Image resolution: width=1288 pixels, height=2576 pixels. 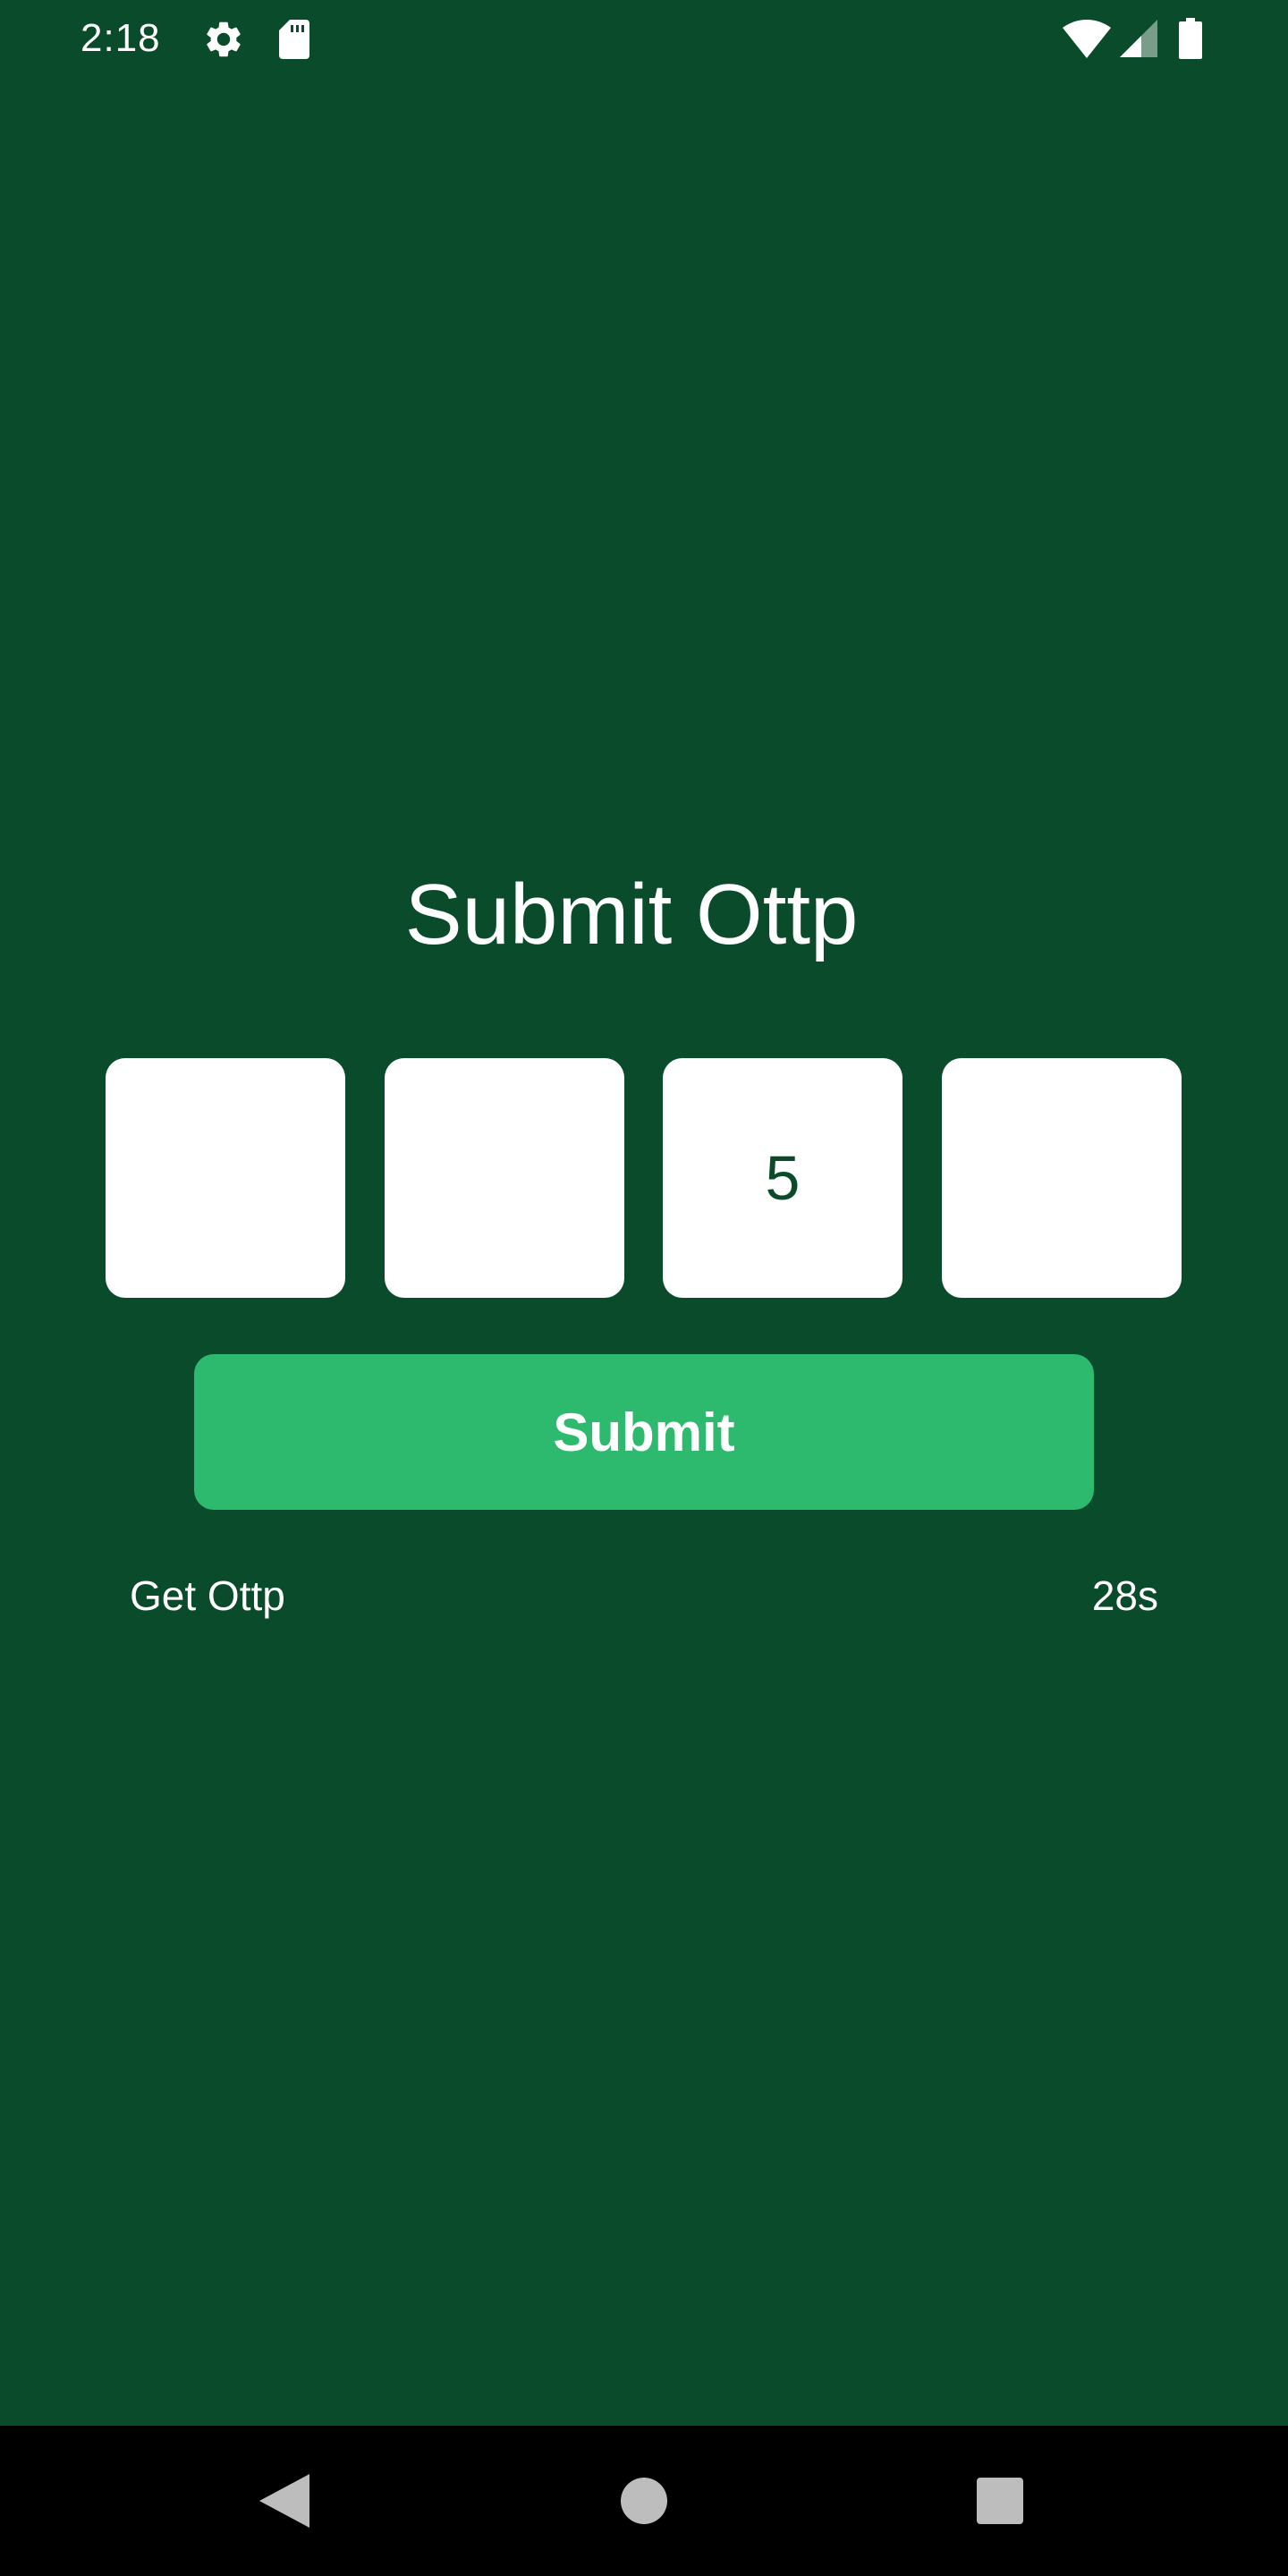 What do you see at coordinates (644, 1432) in the screenshot?
I see `submit-button: Submit` at bounding box center [644, 1432].